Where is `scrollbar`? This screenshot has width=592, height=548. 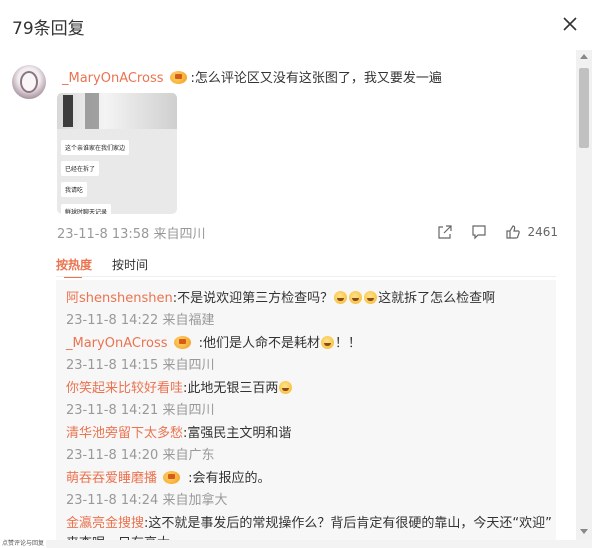
scrollbar is located at coordinates (584, 295).